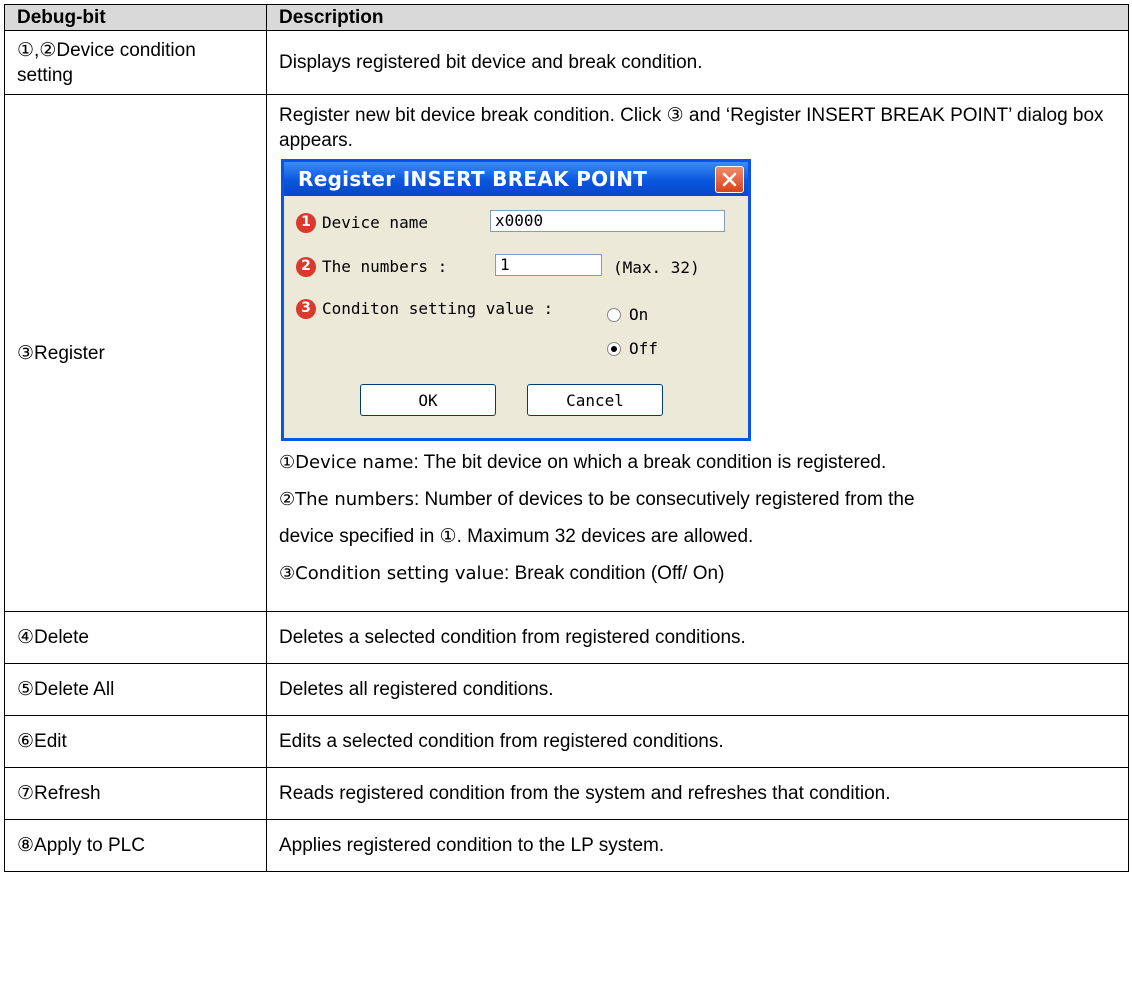 The width and height of the screenshot is (1132, 988). I want to click on row-name: ⑦Refresh, so click(135, 793).